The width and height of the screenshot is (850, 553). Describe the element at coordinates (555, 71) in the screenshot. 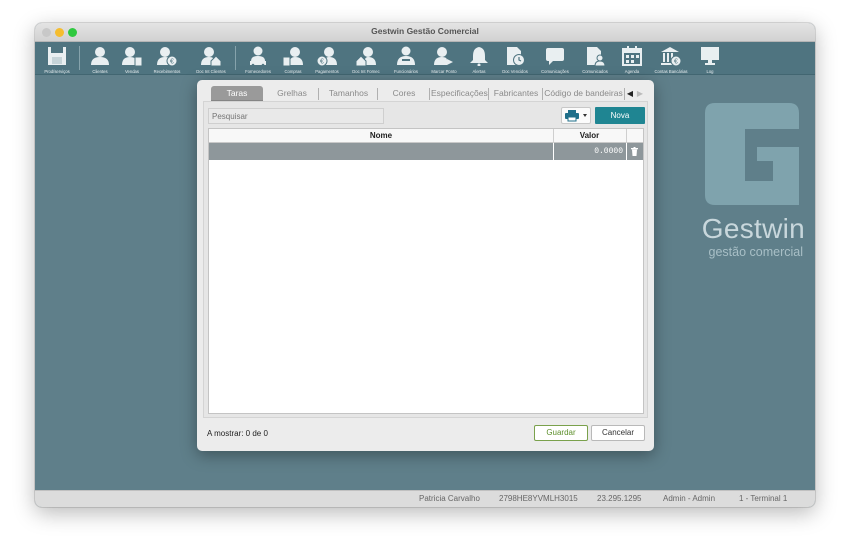

I see `toolbar-label: Comunicações` at that location.